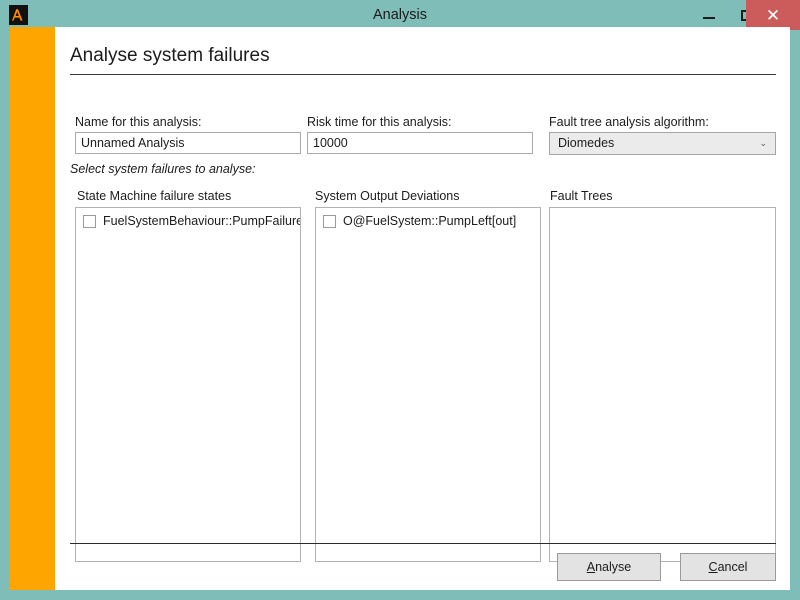  I want to click on list-item-label: FuelSystemBehaviour::PumpFailure, so click(202, 221).